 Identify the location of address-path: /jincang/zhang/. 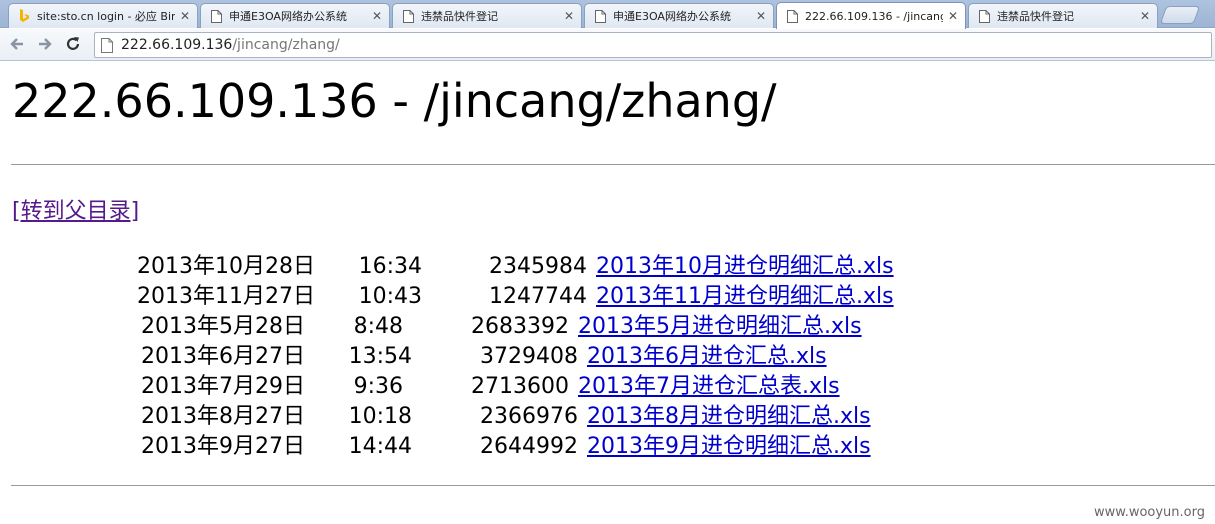
(286, 45).